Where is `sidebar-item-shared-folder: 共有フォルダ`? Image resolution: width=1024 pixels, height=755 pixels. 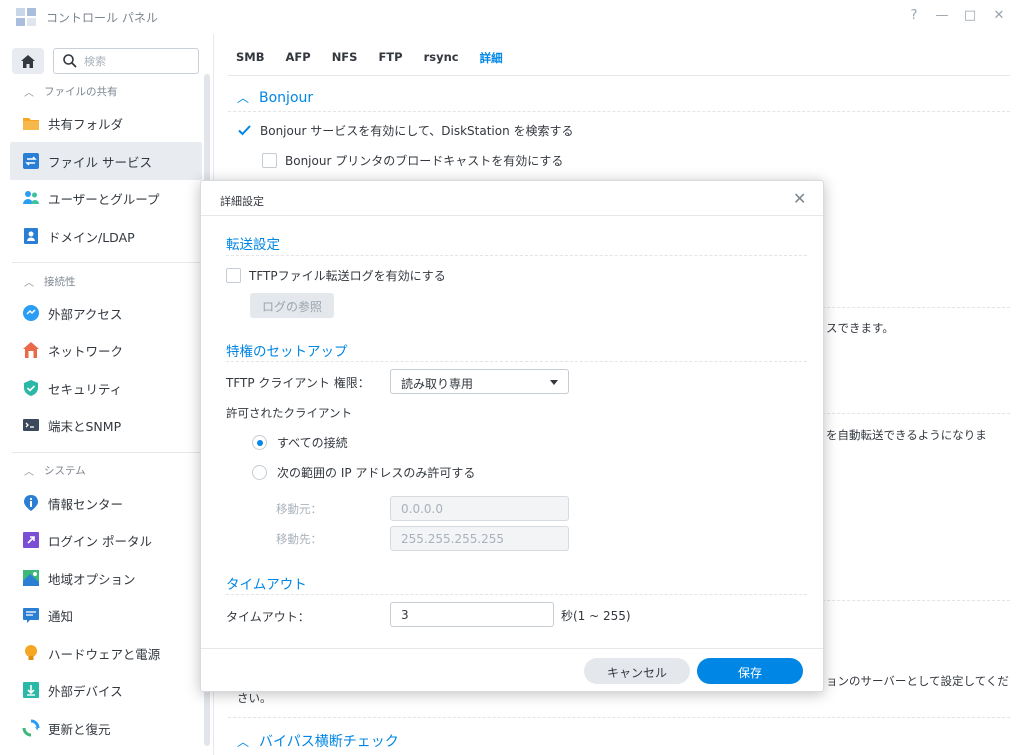 sidebar-item-shared-folder: 共有フォルダ is located at coordinates (106, 123).